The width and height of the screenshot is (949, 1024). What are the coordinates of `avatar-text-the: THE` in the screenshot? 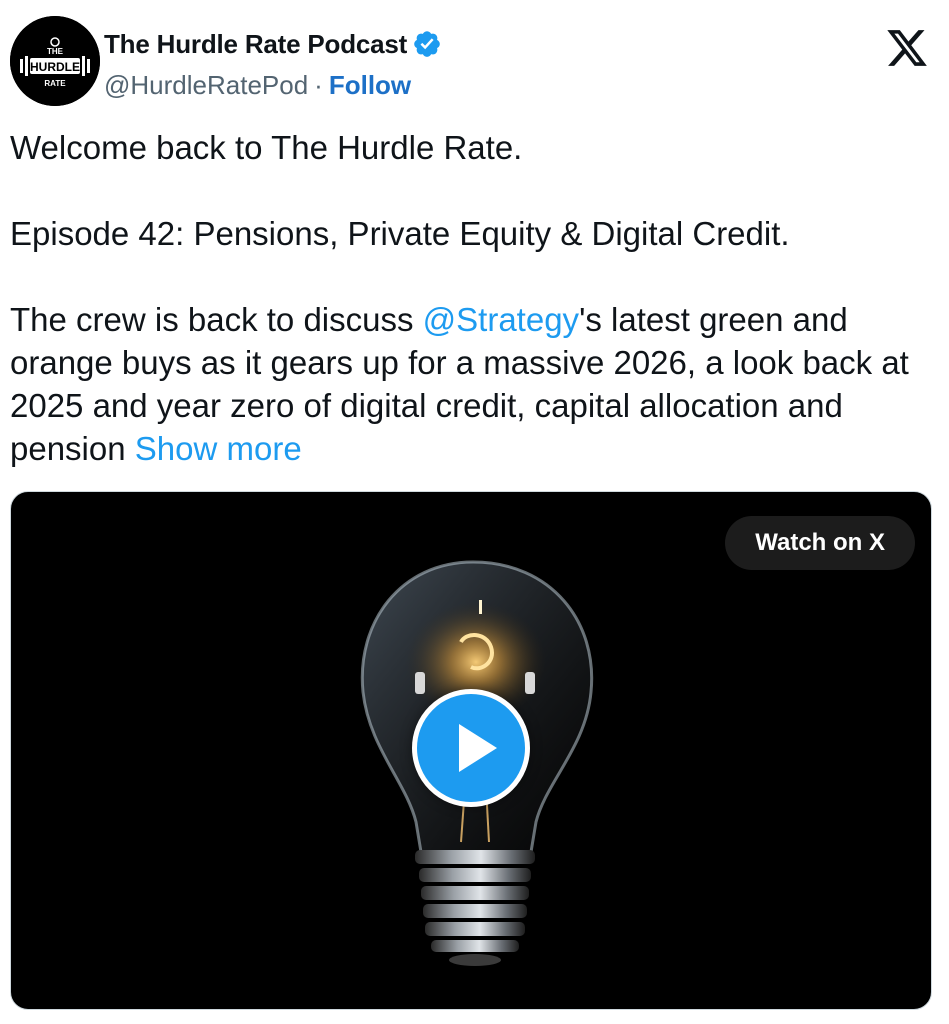 It's located at (55, 51).